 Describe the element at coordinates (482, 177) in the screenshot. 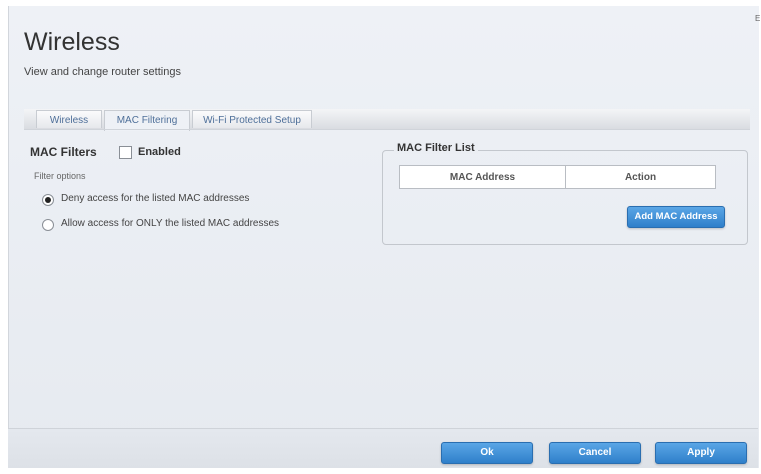

I see `column-header-mac-address: MAC Address` at that location.